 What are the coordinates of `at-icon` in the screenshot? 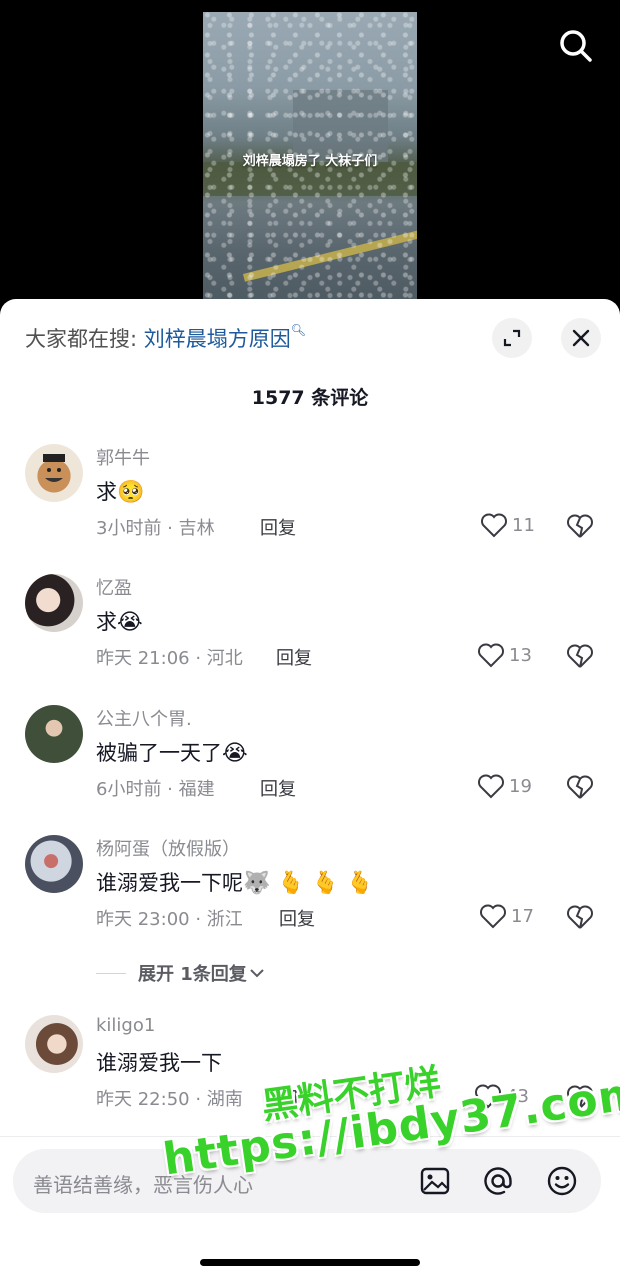 It's located at (498, 1181).